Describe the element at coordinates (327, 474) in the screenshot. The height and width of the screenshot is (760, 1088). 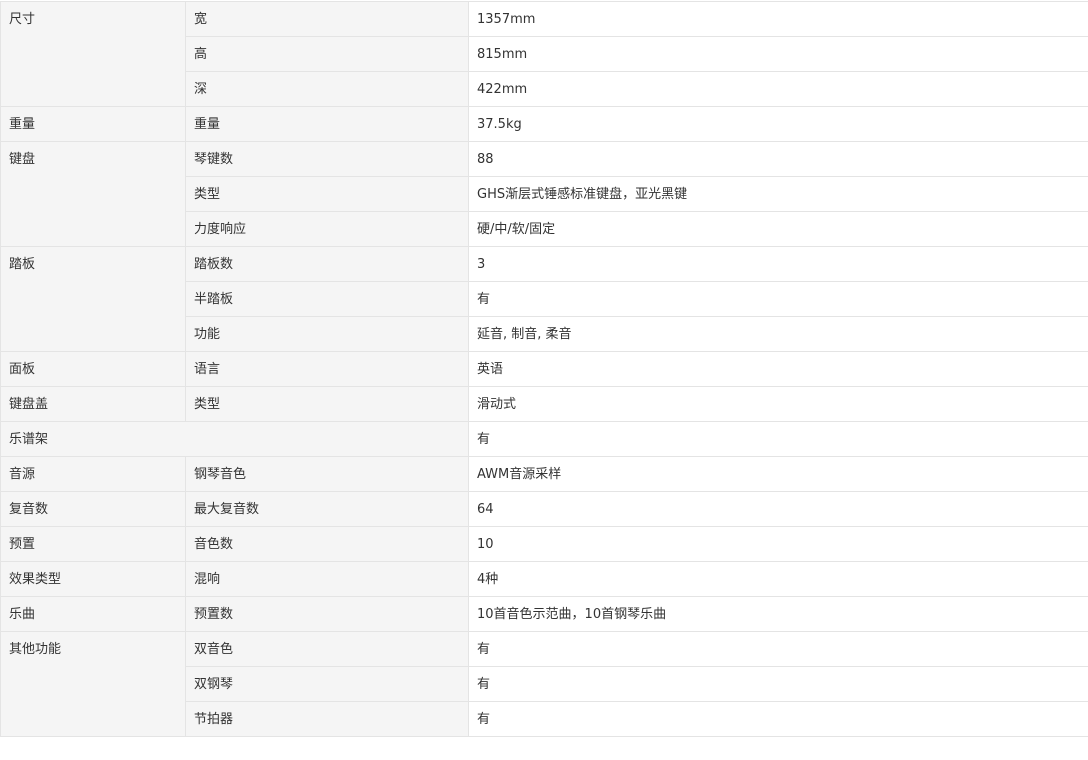
I see `sub-item-cell: 钢琴音色` at that location.